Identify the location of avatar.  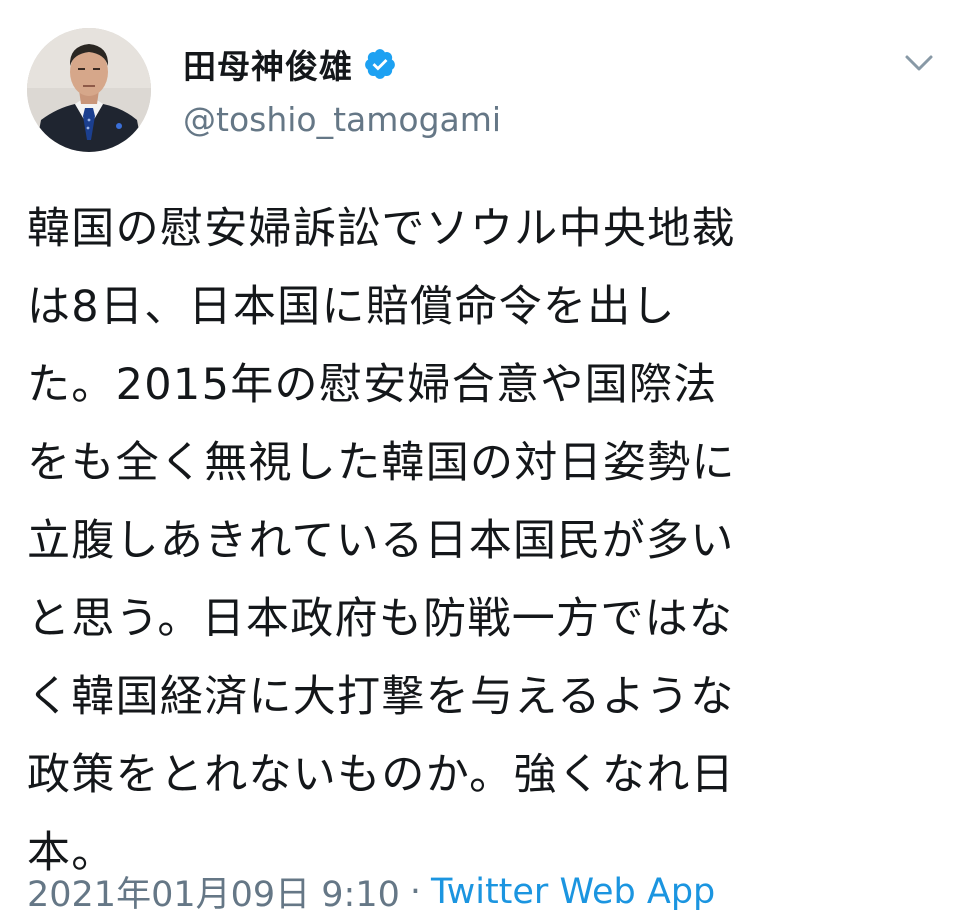
(89, 90).